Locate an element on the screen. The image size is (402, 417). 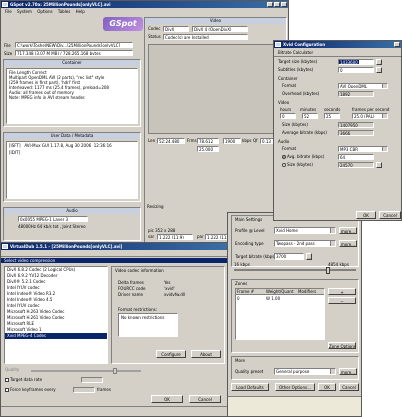
minutes-value: 52 is located at coordinates (307, 116).